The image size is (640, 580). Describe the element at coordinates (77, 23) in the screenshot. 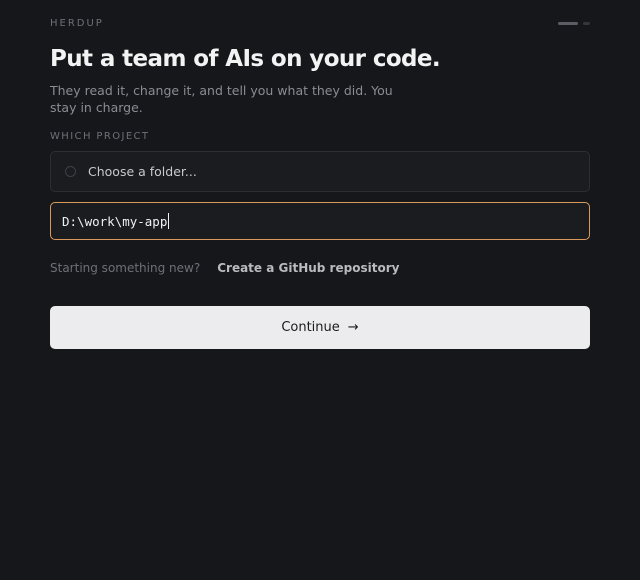

I see `brand-logo-text: HERDUP` at that location.